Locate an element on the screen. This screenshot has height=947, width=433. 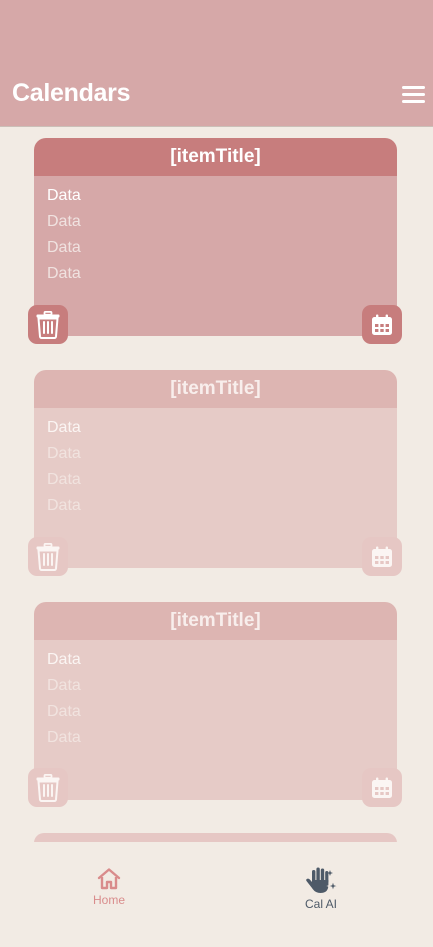
ai-hand-sparkle-icon is located at coordinates (322, 880).